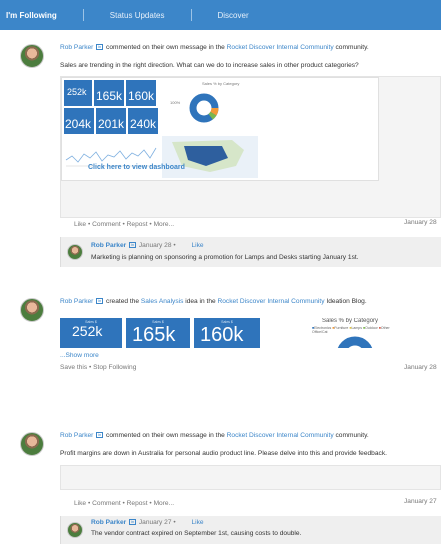 The image size is (441, 544). Describe the element at coordinates (210, 157) in the screenshot. I see `mini-map` at that location.